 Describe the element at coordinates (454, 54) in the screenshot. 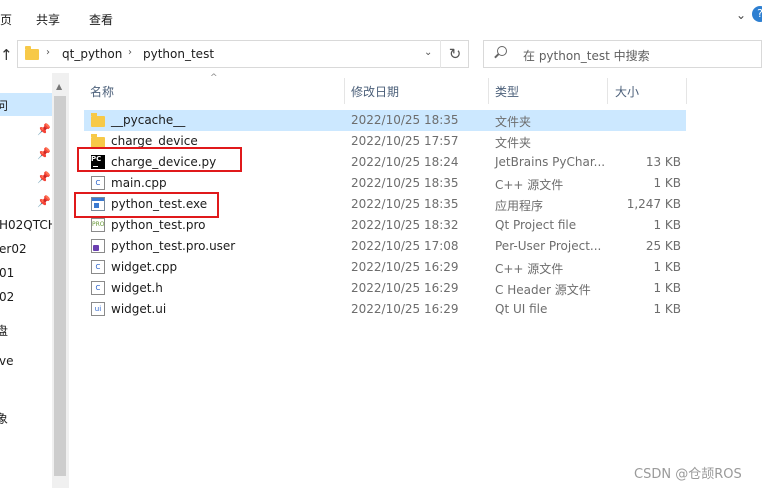

I see `refresh-icon: ↻` at that location.